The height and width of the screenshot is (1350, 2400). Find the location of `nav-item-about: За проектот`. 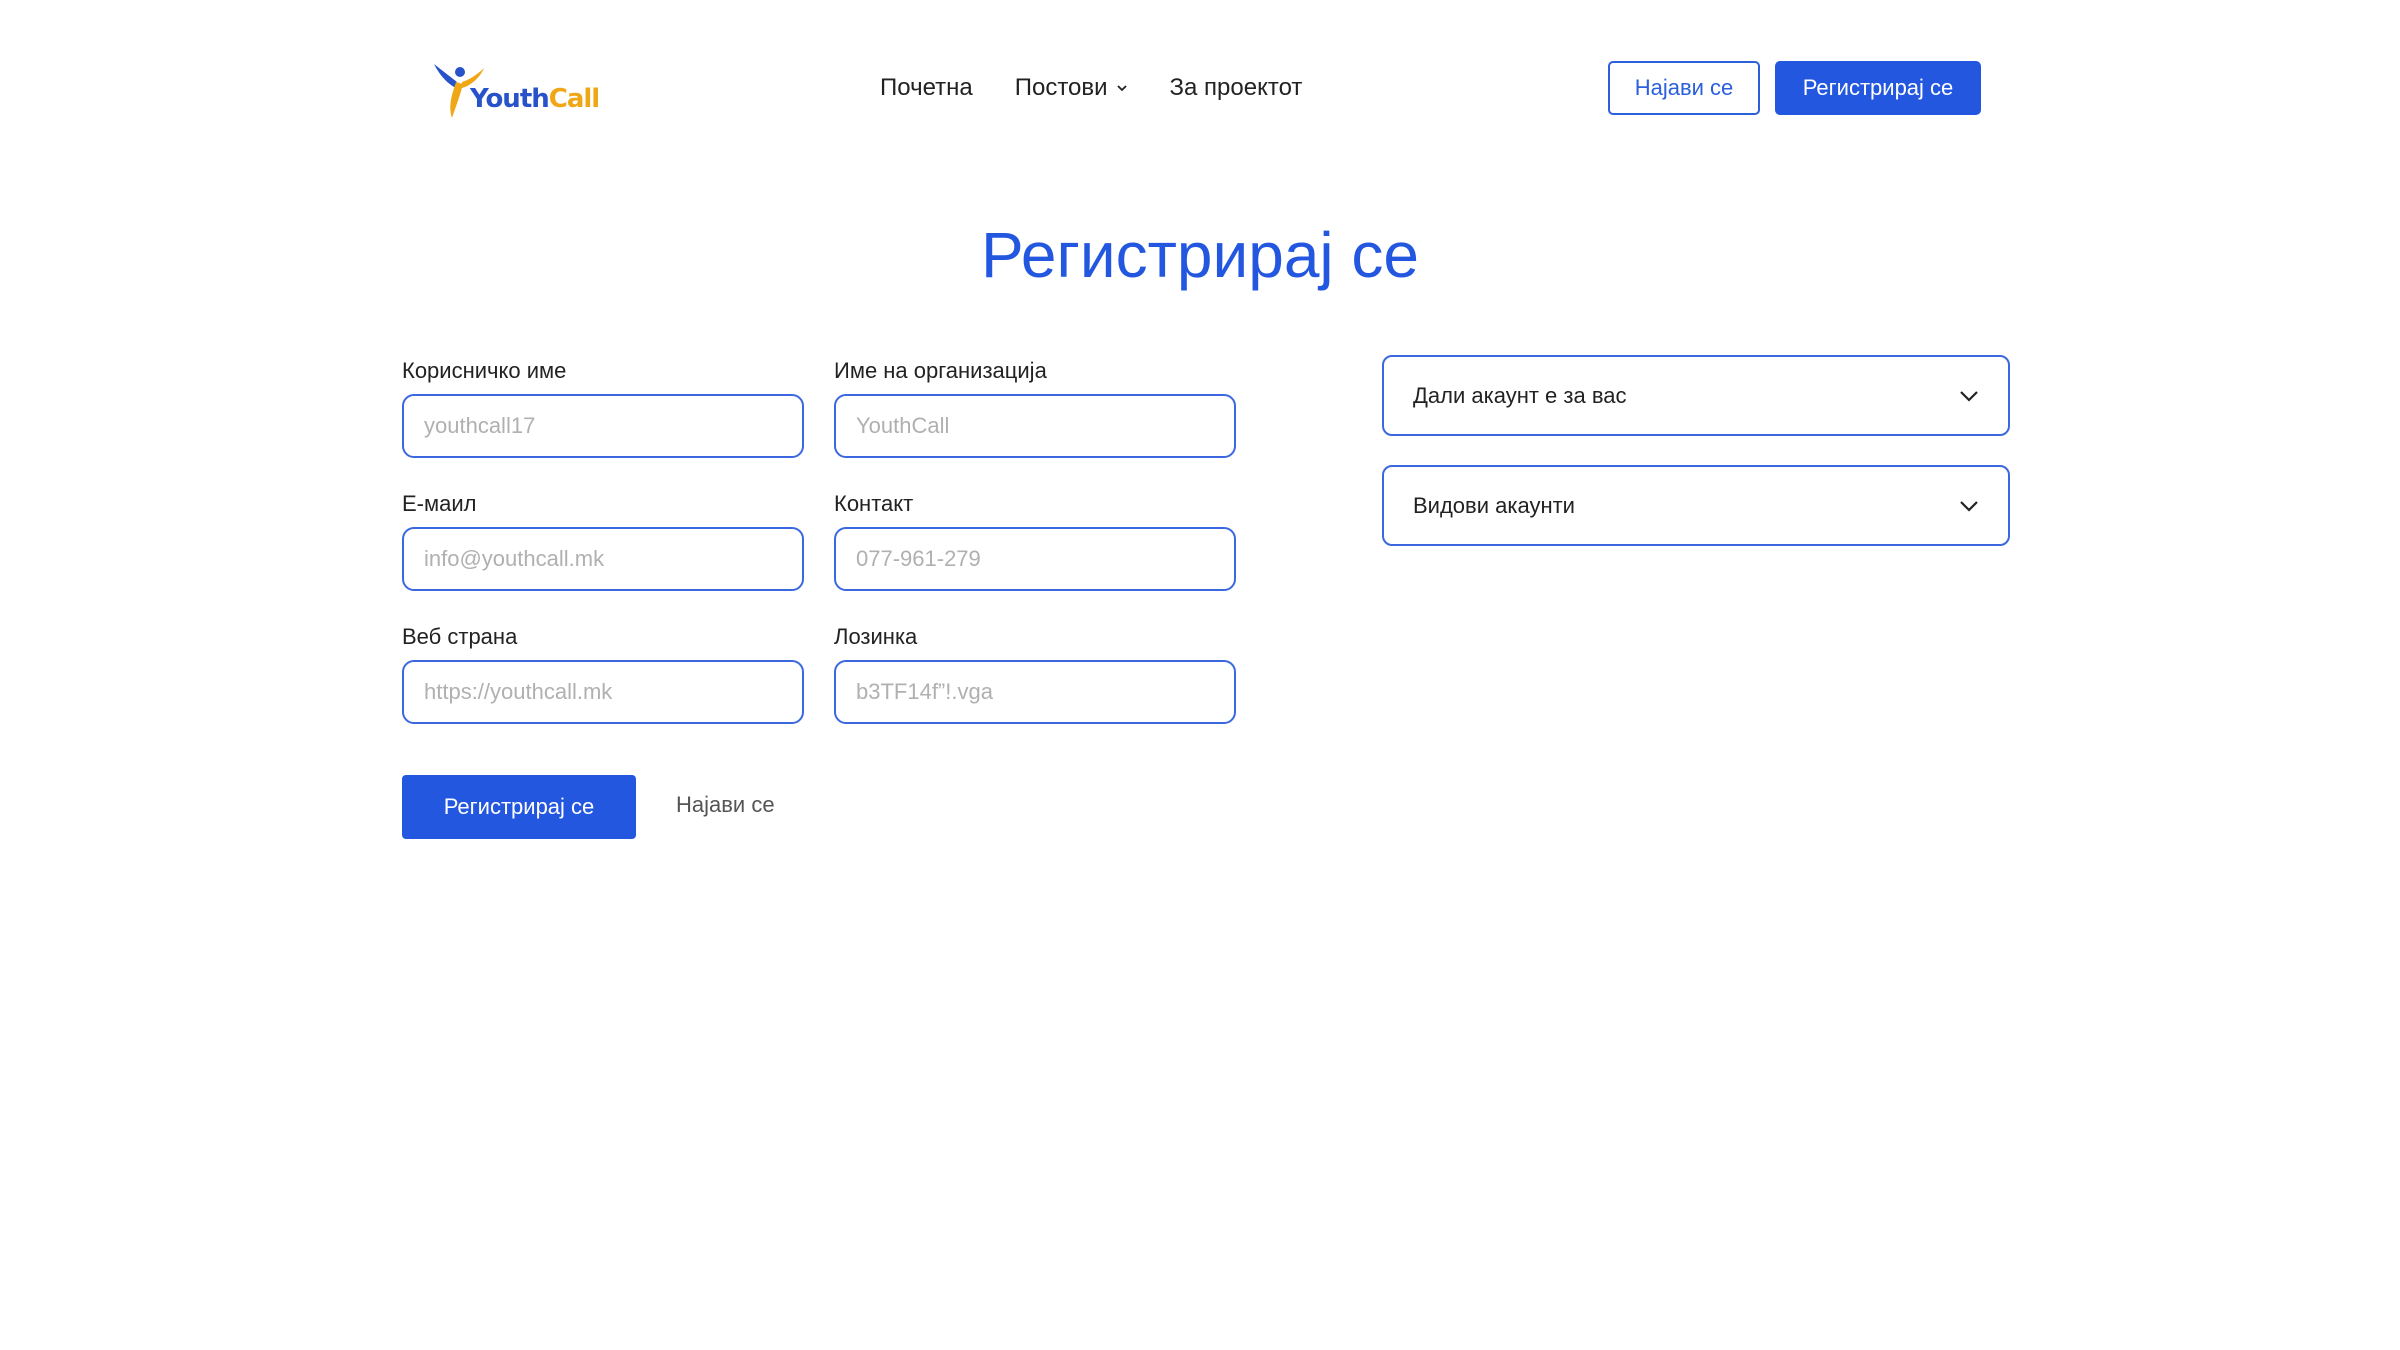

nav-item-about: За проектот is located at coordinates (1236, 88).